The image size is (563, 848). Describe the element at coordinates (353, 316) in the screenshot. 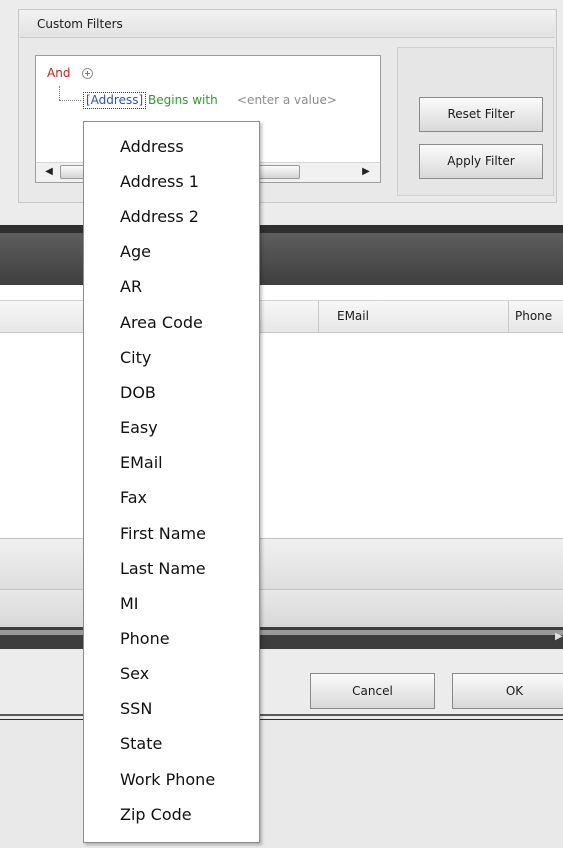

I see `column-header-email: EMail` at that location.